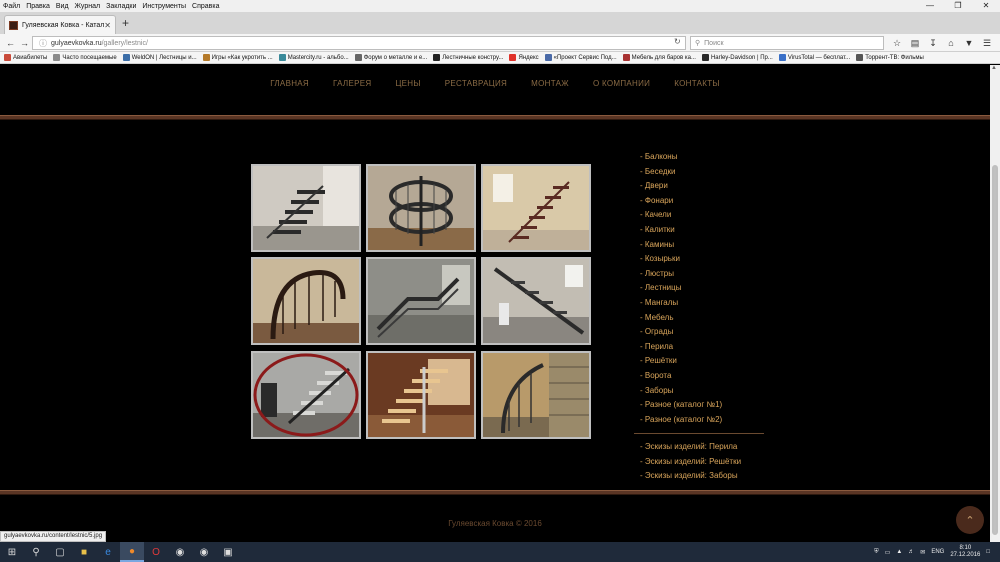 The height and width of the screenshot is (562, 1000). I want to click on opera-icon: O, so click(156, 552).